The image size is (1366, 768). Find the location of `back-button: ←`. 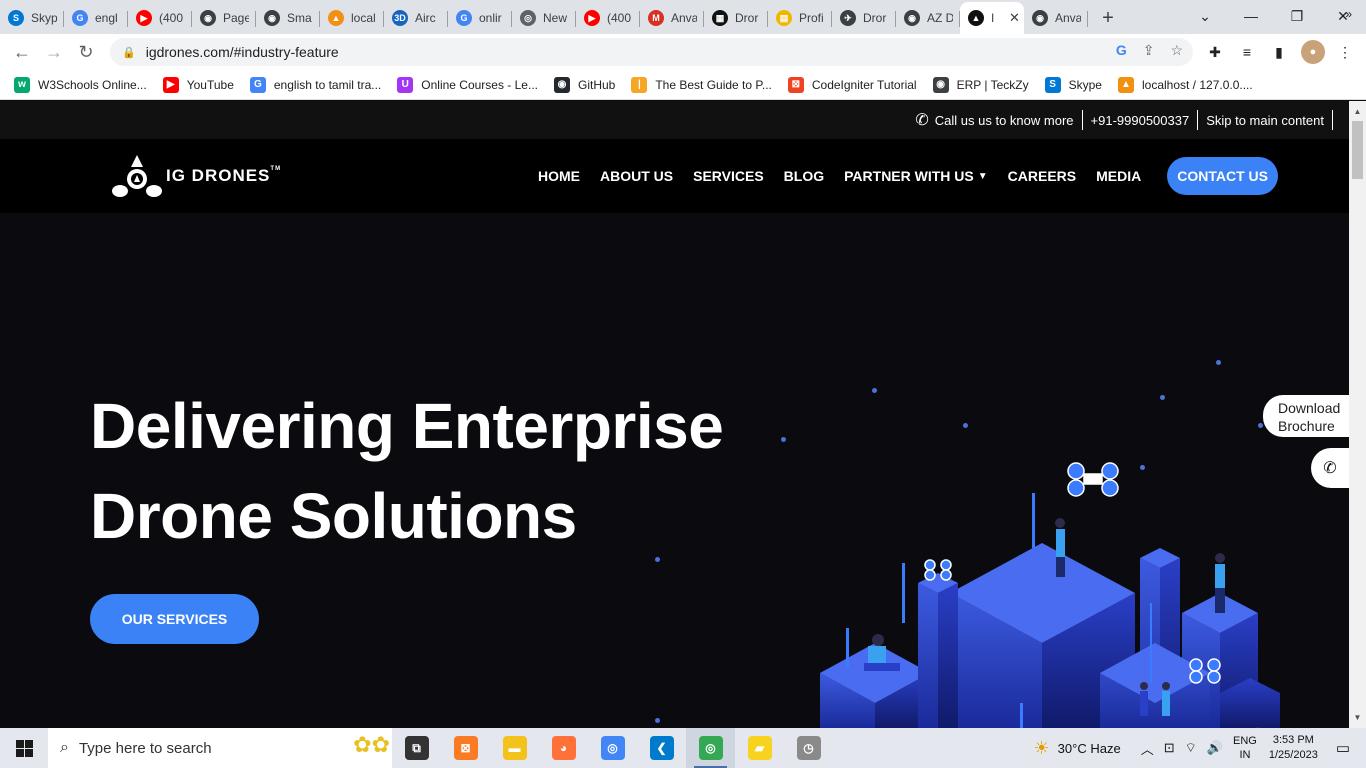

back-button: ← is located at coordinates (22, 52).